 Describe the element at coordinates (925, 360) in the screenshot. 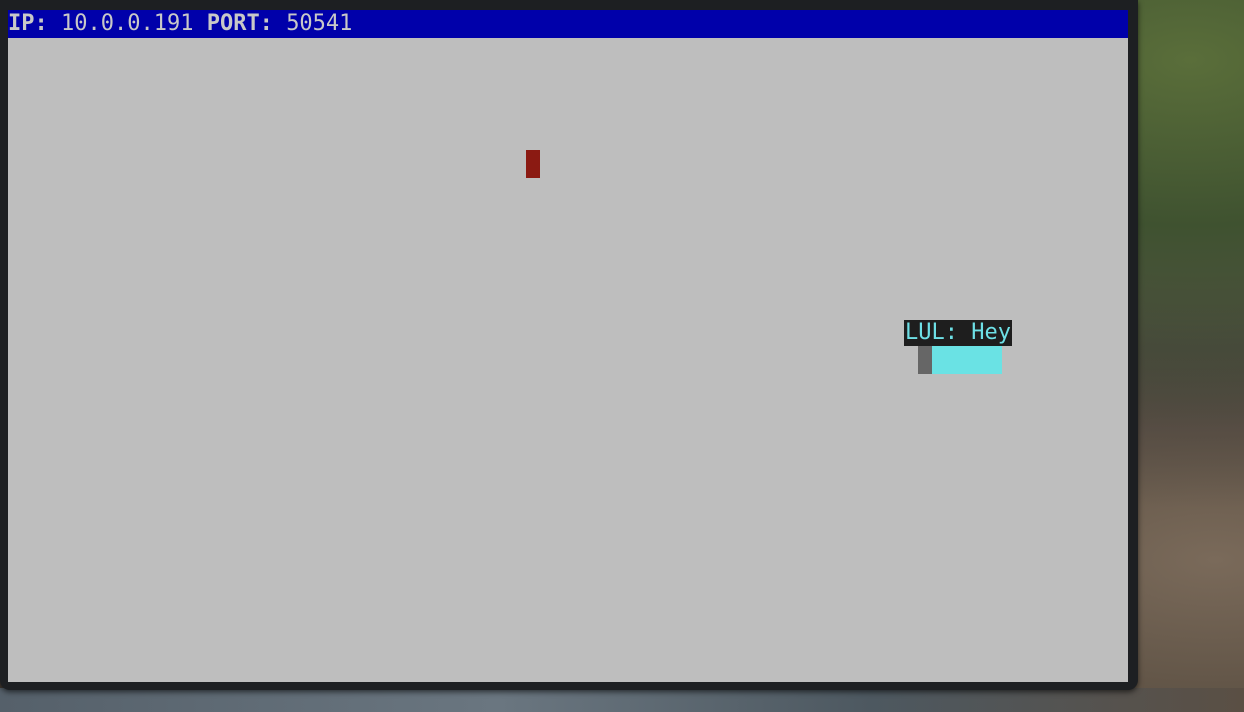

I see `cursor-block` at that location.